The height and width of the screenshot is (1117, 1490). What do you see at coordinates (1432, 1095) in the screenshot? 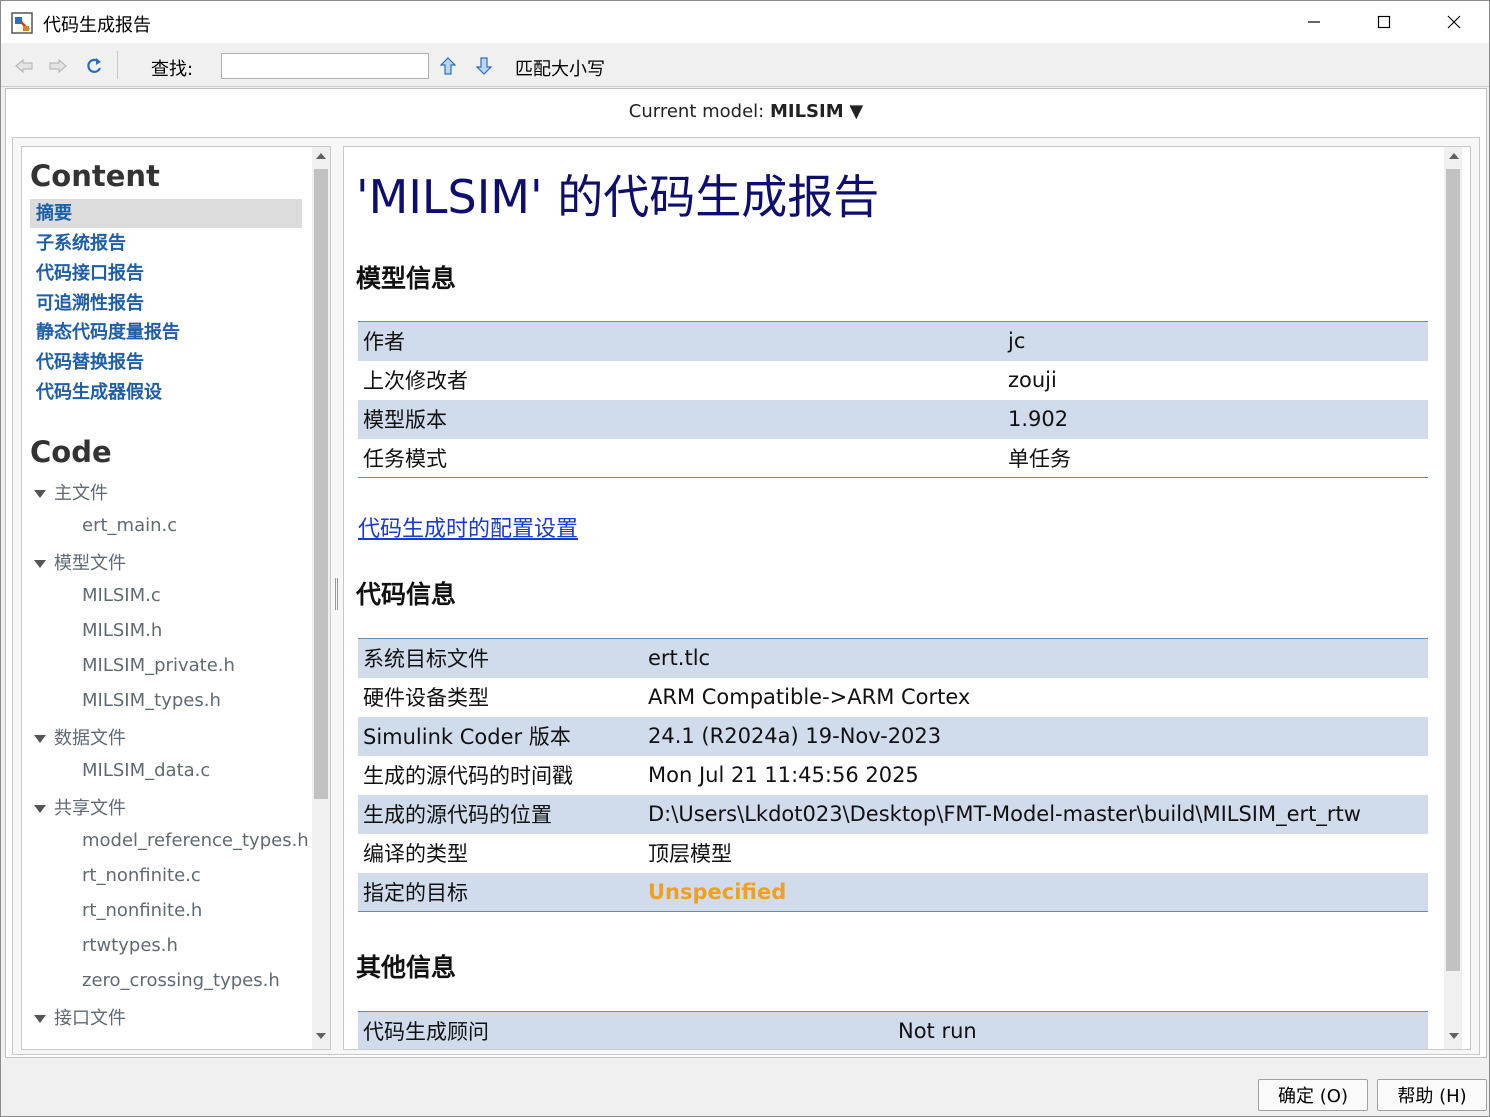
I see `help-button: 帮助 (H)` at bounding box center [1432, 1095].